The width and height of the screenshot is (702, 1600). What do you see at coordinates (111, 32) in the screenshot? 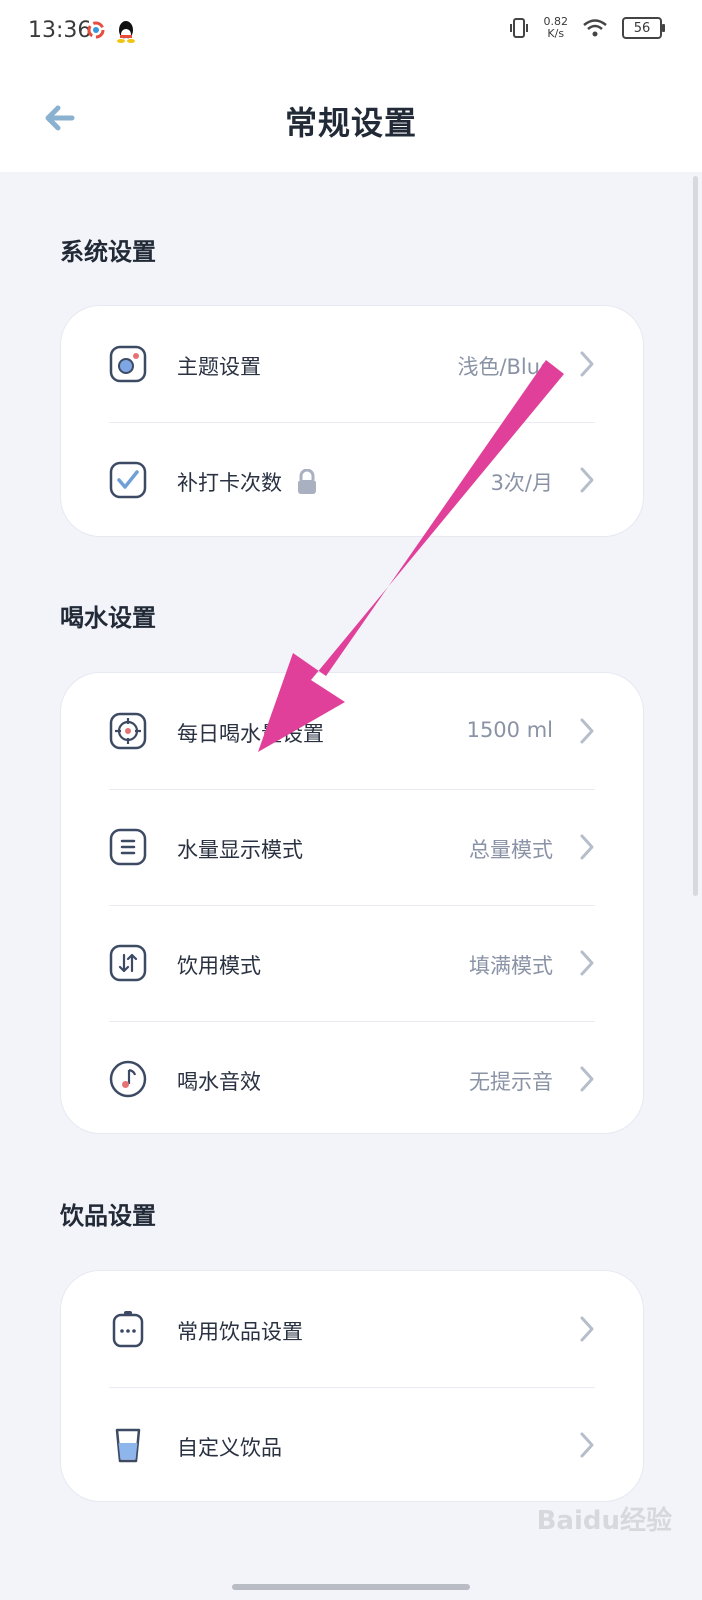
I see `status-app-icons` at bounding box center [111, 32].